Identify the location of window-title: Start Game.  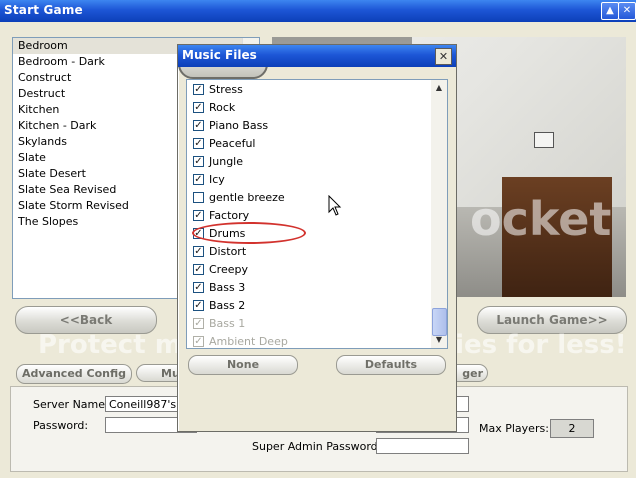
(43, 10).